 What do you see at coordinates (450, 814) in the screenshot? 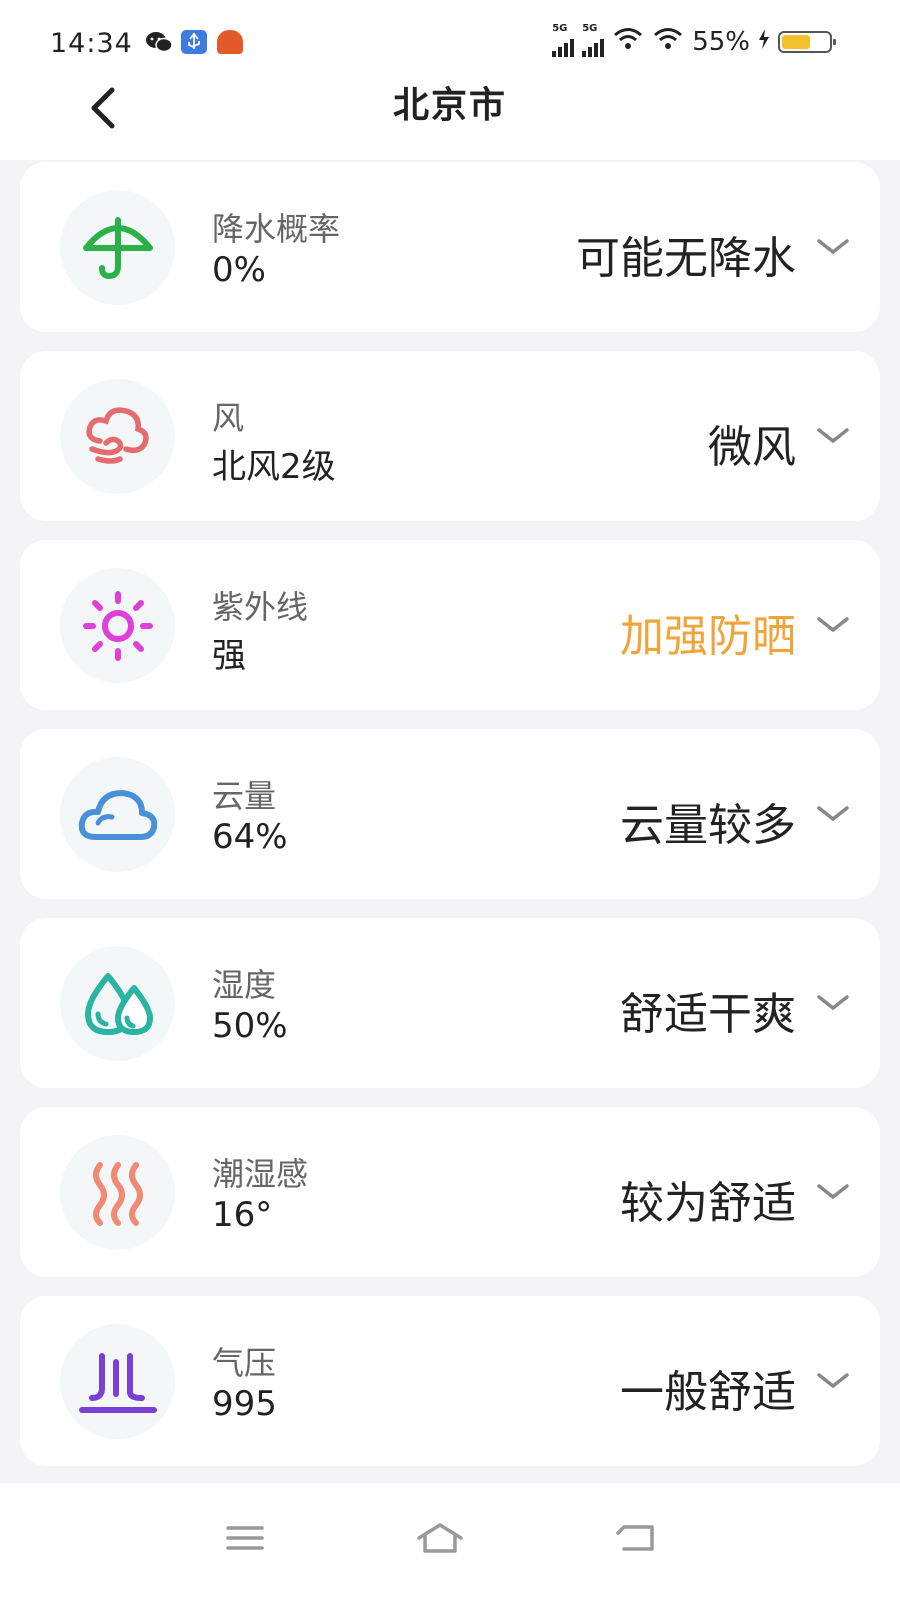
I see `card-cloud-cover: 云量 64% 云量较多` at bounding box center [450, 814].